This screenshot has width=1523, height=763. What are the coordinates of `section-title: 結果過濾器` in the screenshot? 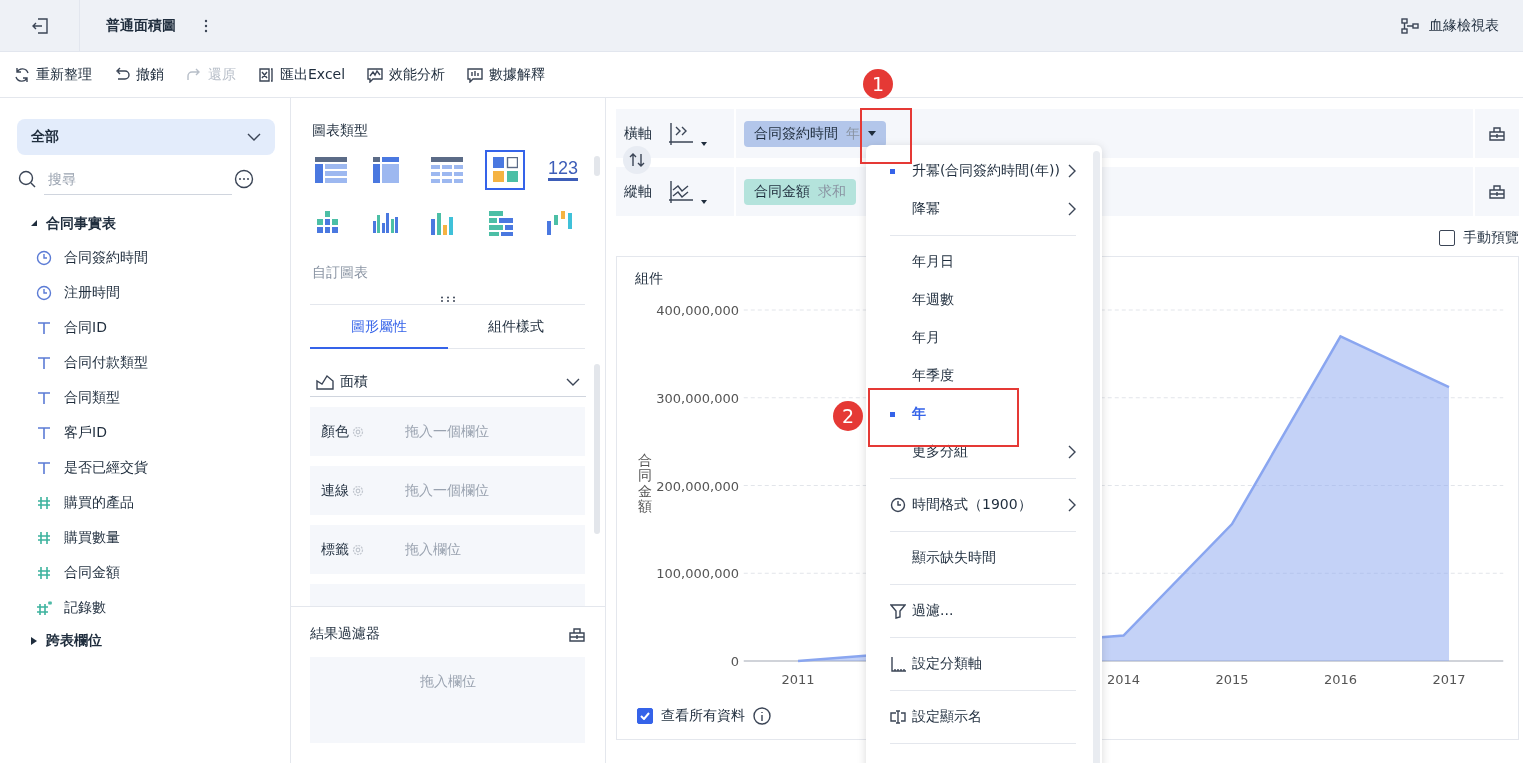 It's located at (345, 634).